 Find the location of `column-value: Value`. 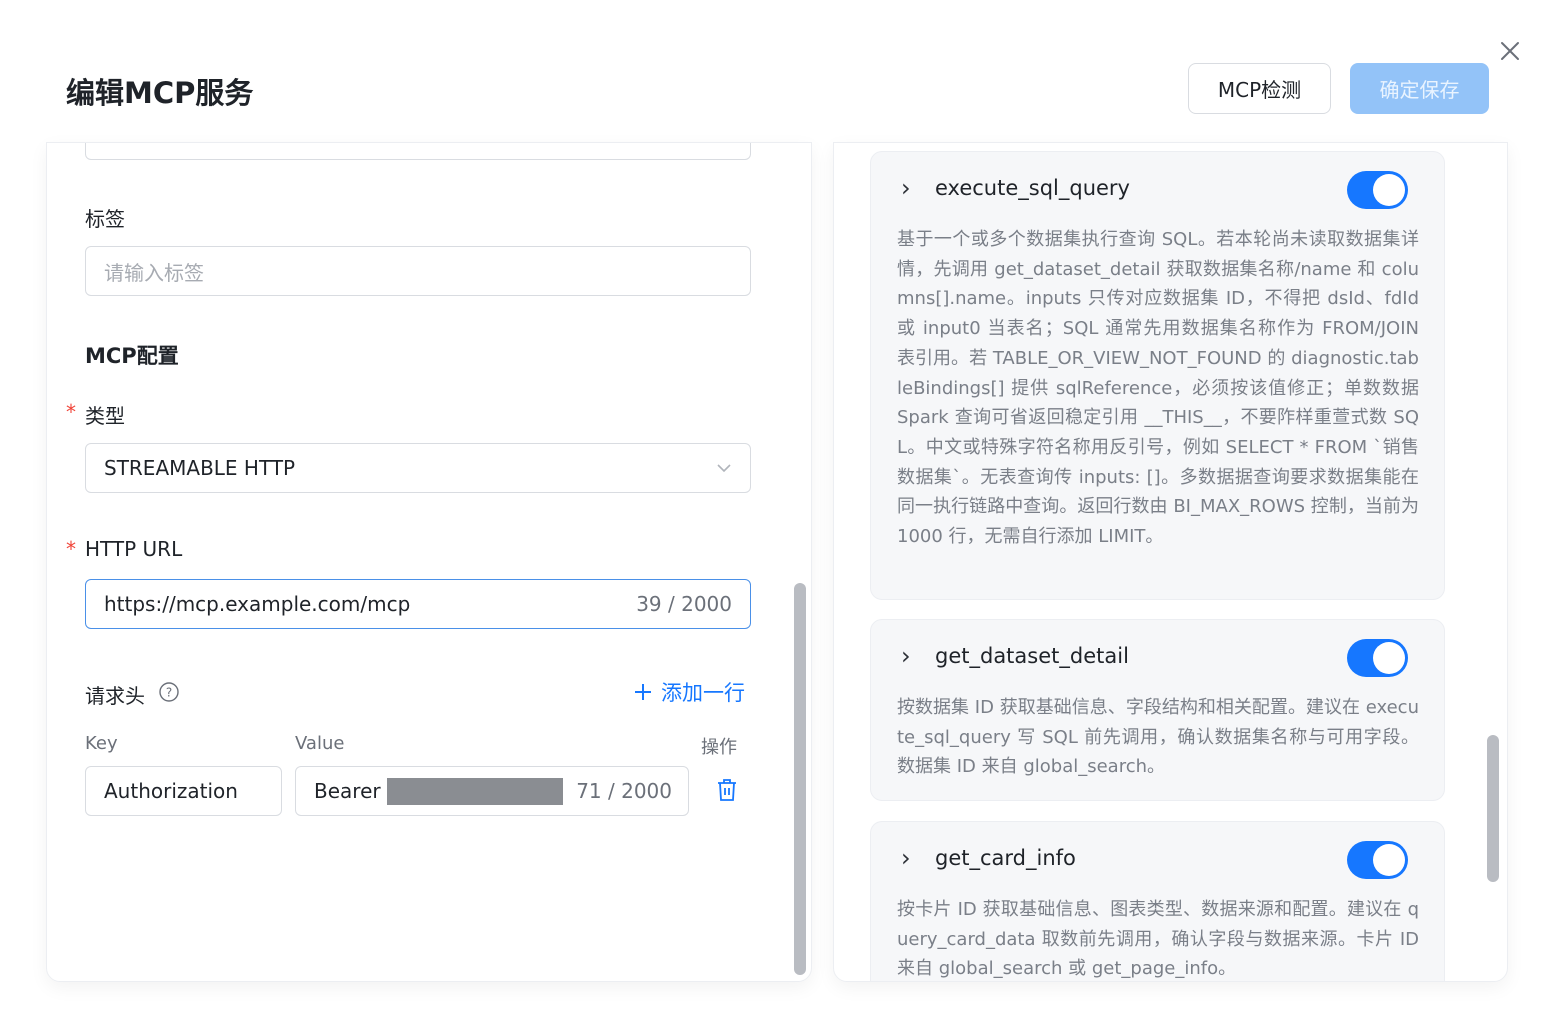

column-value: Value is located at coordinates (320, 743).